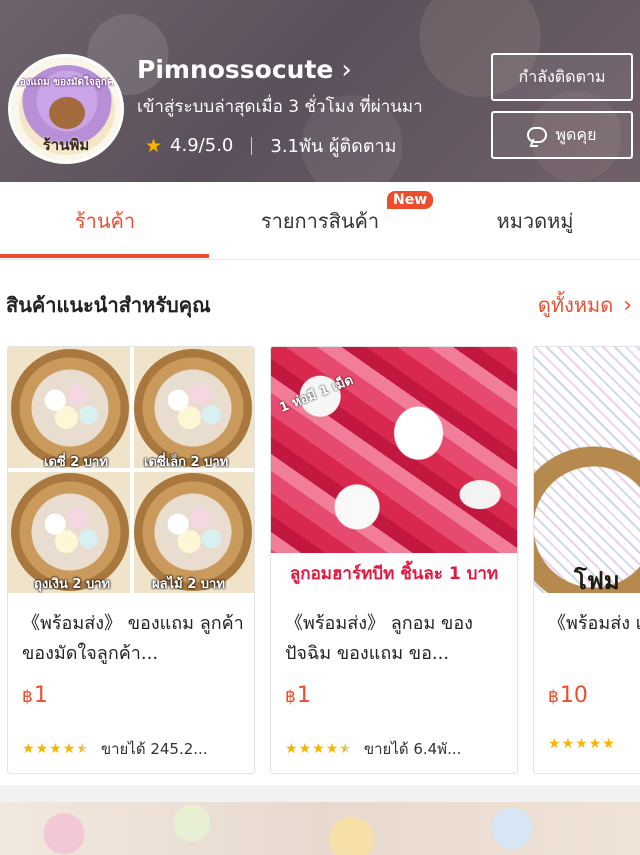 The image size is (640, 855). Describe the element at coordinates (66, 145) in the screenshot. I see `avatar-text-bottom: ร้านพิม` at that location.